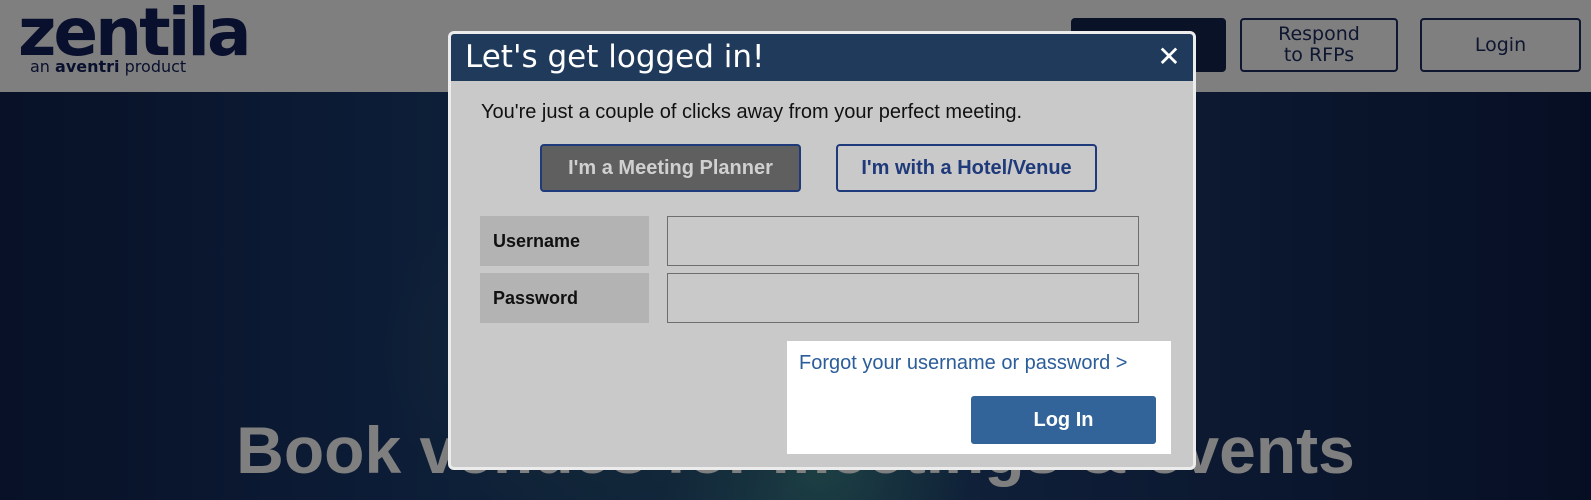 This screenshot has height=500, width=1591. I want to click on modal-header: Let's get logged in! ✕, so click(822, 57).